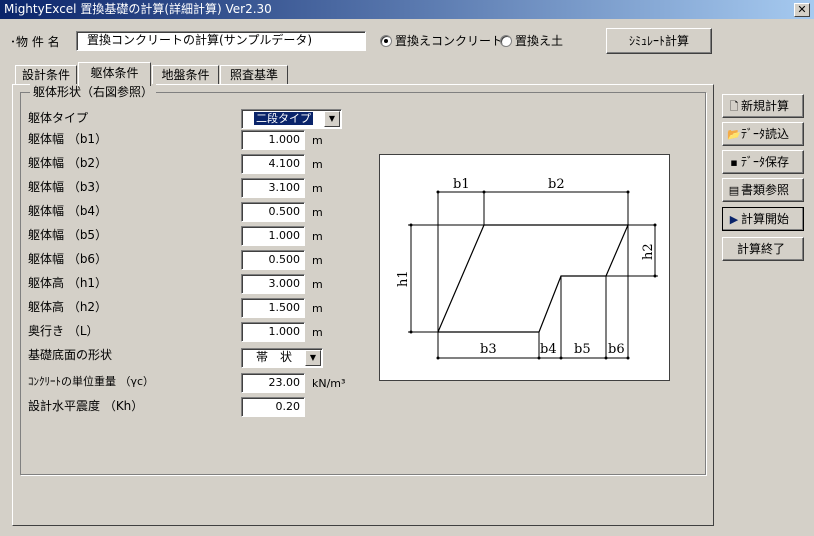 The image size is (814, 536). What do you see at coordinates (329, 383) in the screenshot?
I see `unit-weight-unit: kN/m³` at bounding box center [329, 383].